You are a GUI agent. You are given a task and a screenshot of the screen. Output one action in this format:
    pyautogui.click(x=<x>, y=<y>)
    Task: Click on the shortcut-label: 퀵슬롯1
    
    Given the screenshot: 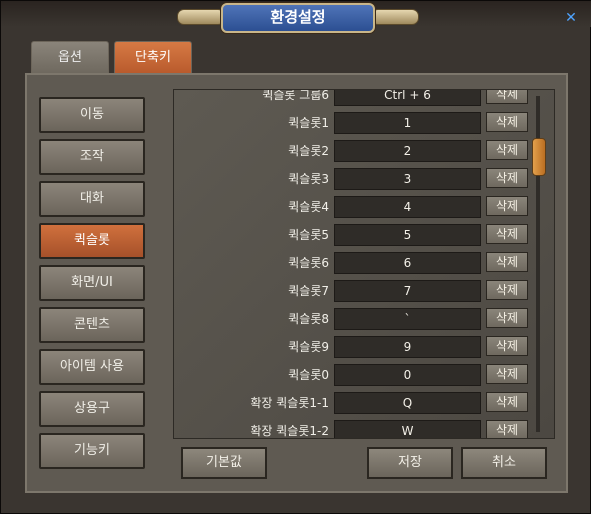 What is the action you would take?
    pyautogui.click(x=308, y=123)
    